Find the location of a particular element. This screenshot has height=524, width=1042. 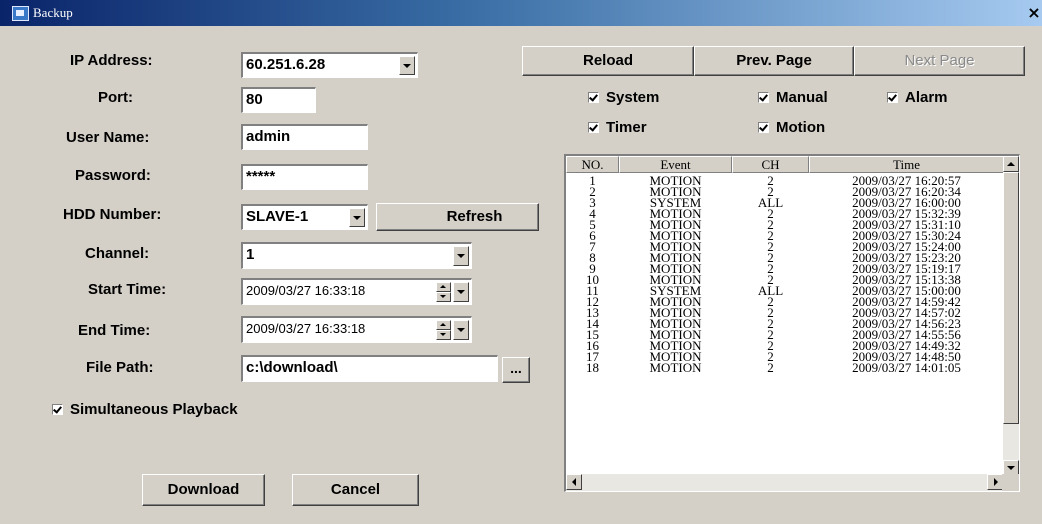

cancel-button: Cancel is located at coordinates (355, 490).